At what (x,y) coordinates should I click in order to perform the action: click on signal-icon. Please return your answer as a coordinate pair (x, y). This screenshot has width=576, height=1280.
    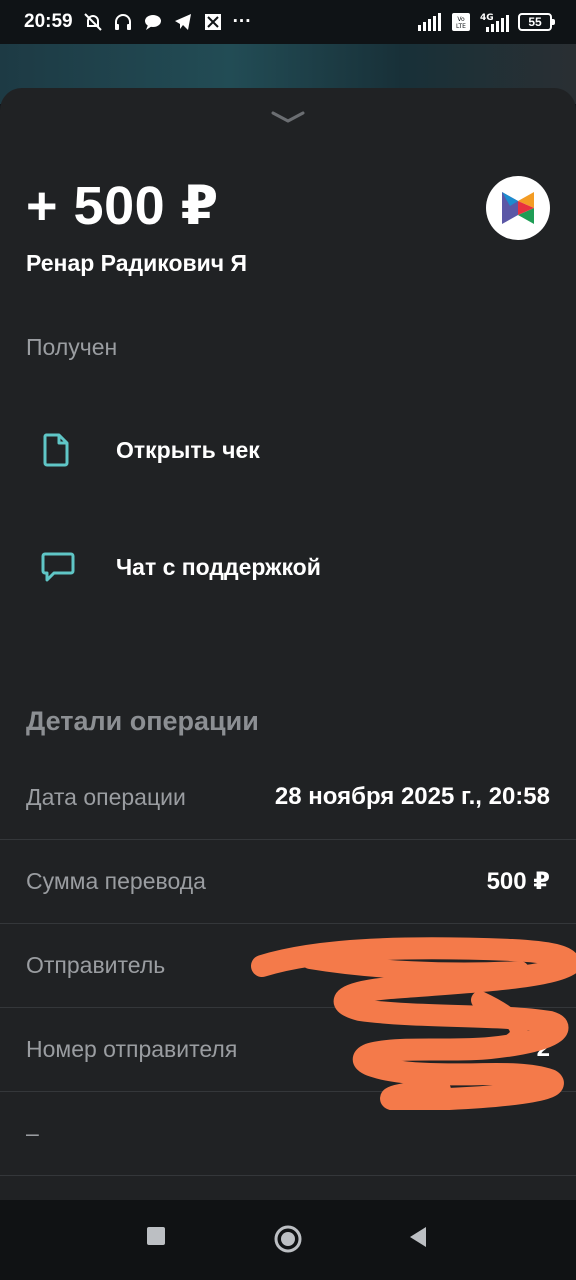
    Looking at the image, I should click on (429, 22).